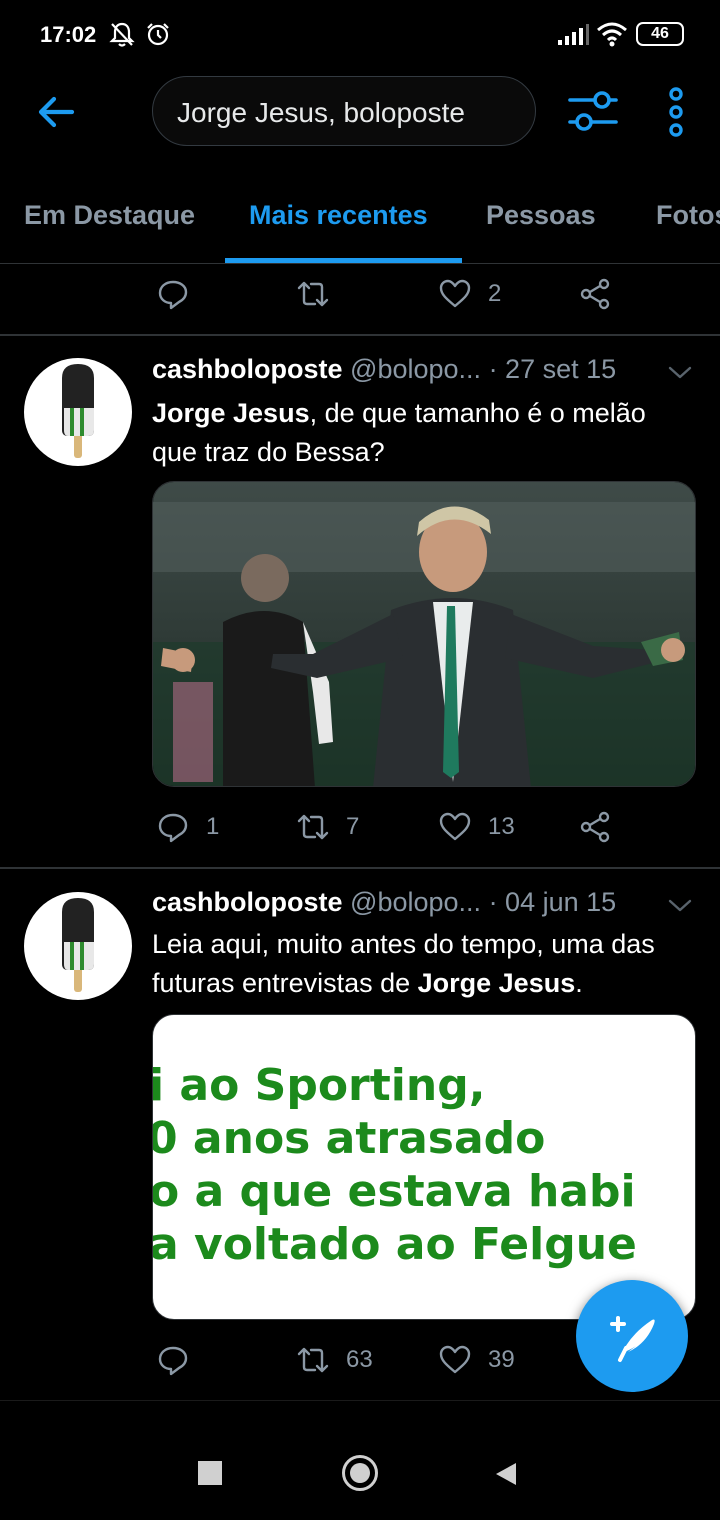 The image size is (720, 1520). What do you see at coordinates (394, 1191) in the screenshot?
I see `image-text-line: o a que estava habi` at bounding box center [394, 1191].